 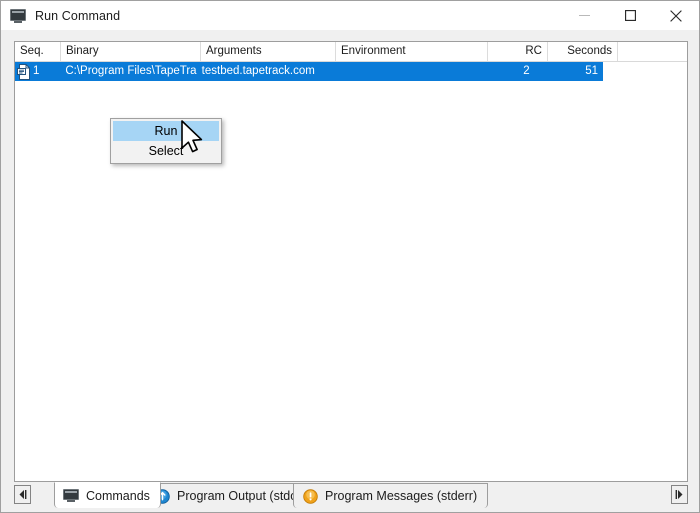 I want to click on window-title: Run Command, so click(x=78, y=15).